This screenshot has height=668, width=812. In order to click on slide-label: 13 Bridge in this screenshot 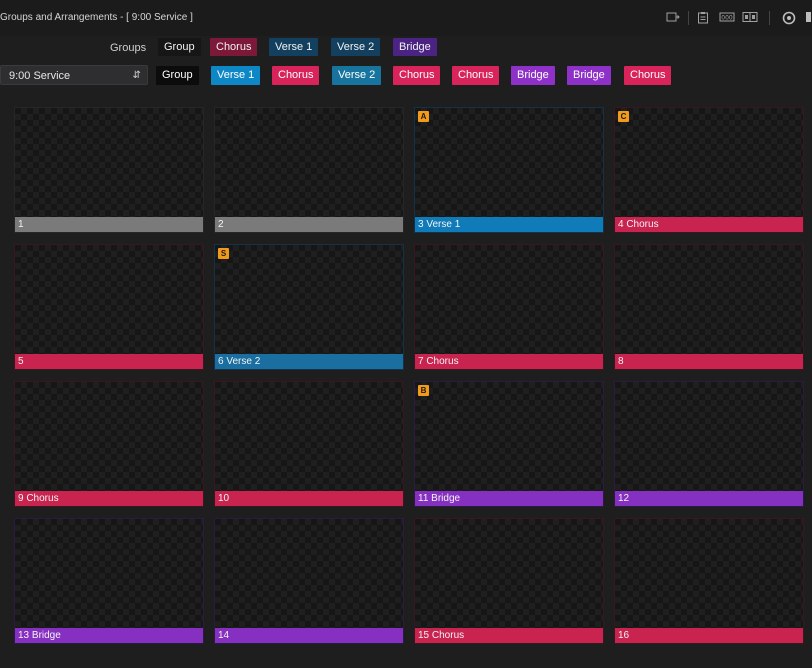, I will do `click(109, 635)`.